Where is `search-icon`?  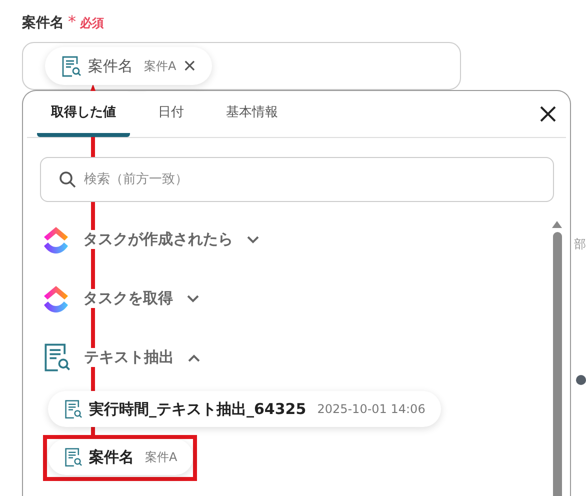 search-icon is located at coordinates (67, 179).